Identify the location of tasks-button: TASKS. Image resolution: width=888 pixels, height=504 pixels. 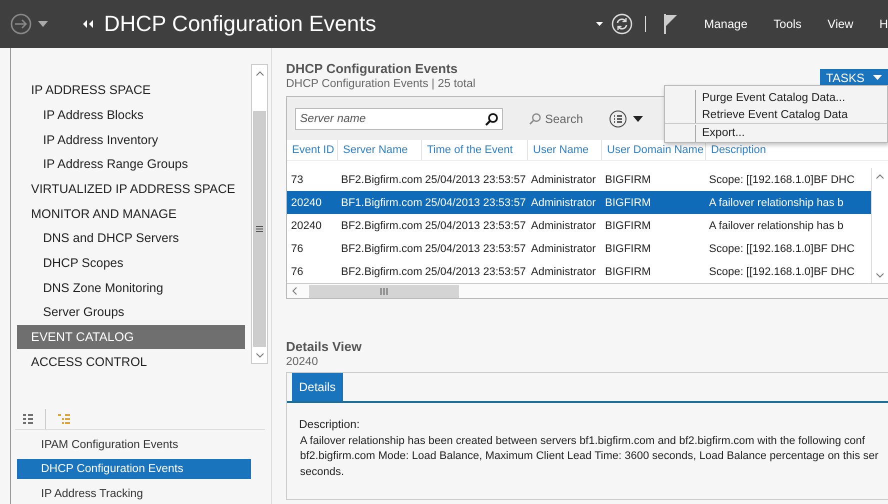
(854, 77).